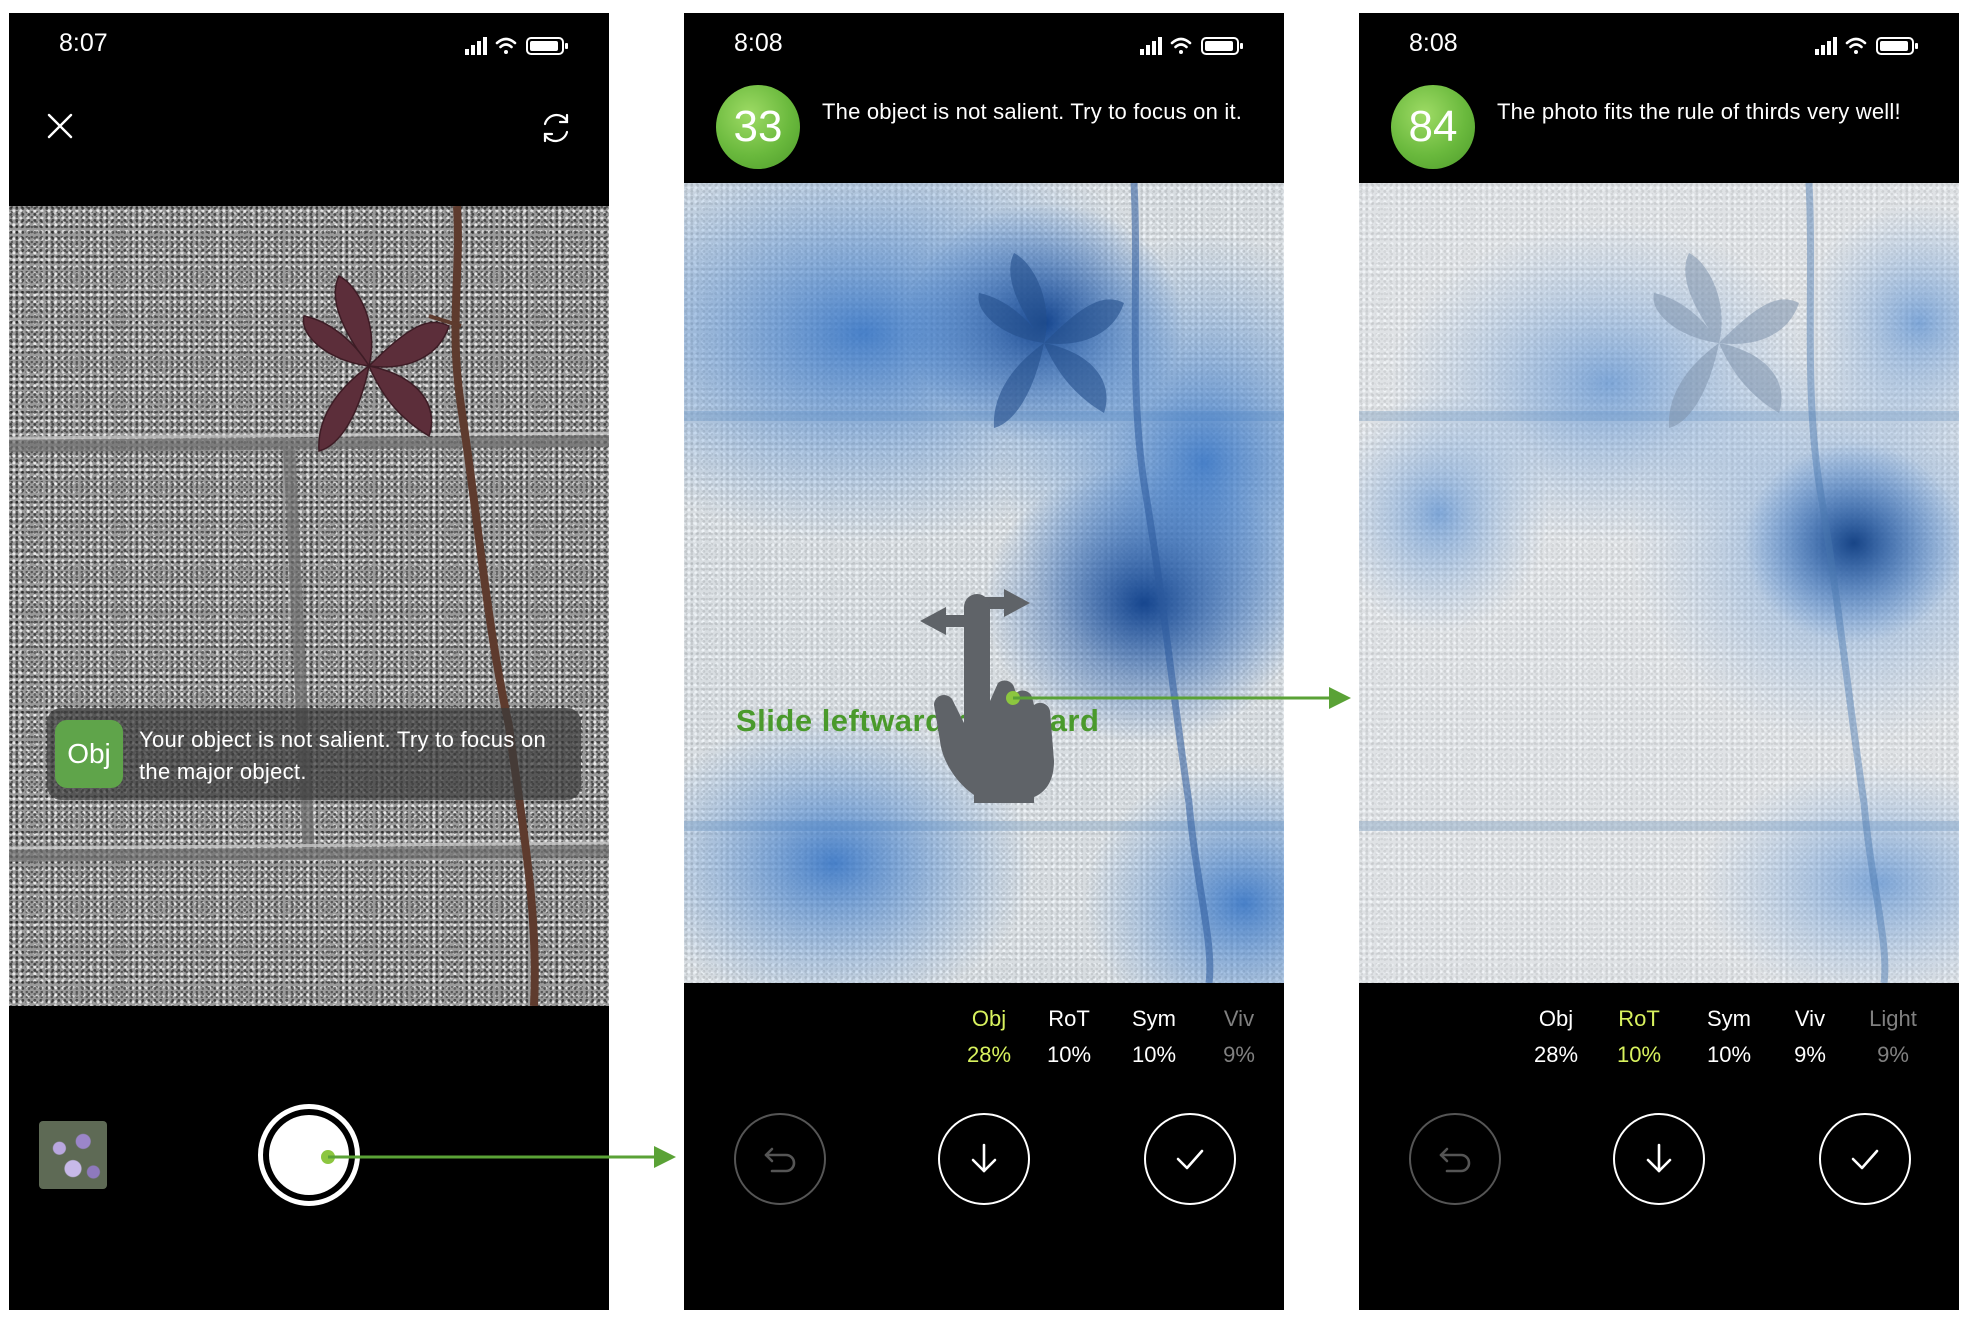  Describe the element at coordinates (498, 1157) in the screenshot. I see `connector-shutter-to-score` at that location.